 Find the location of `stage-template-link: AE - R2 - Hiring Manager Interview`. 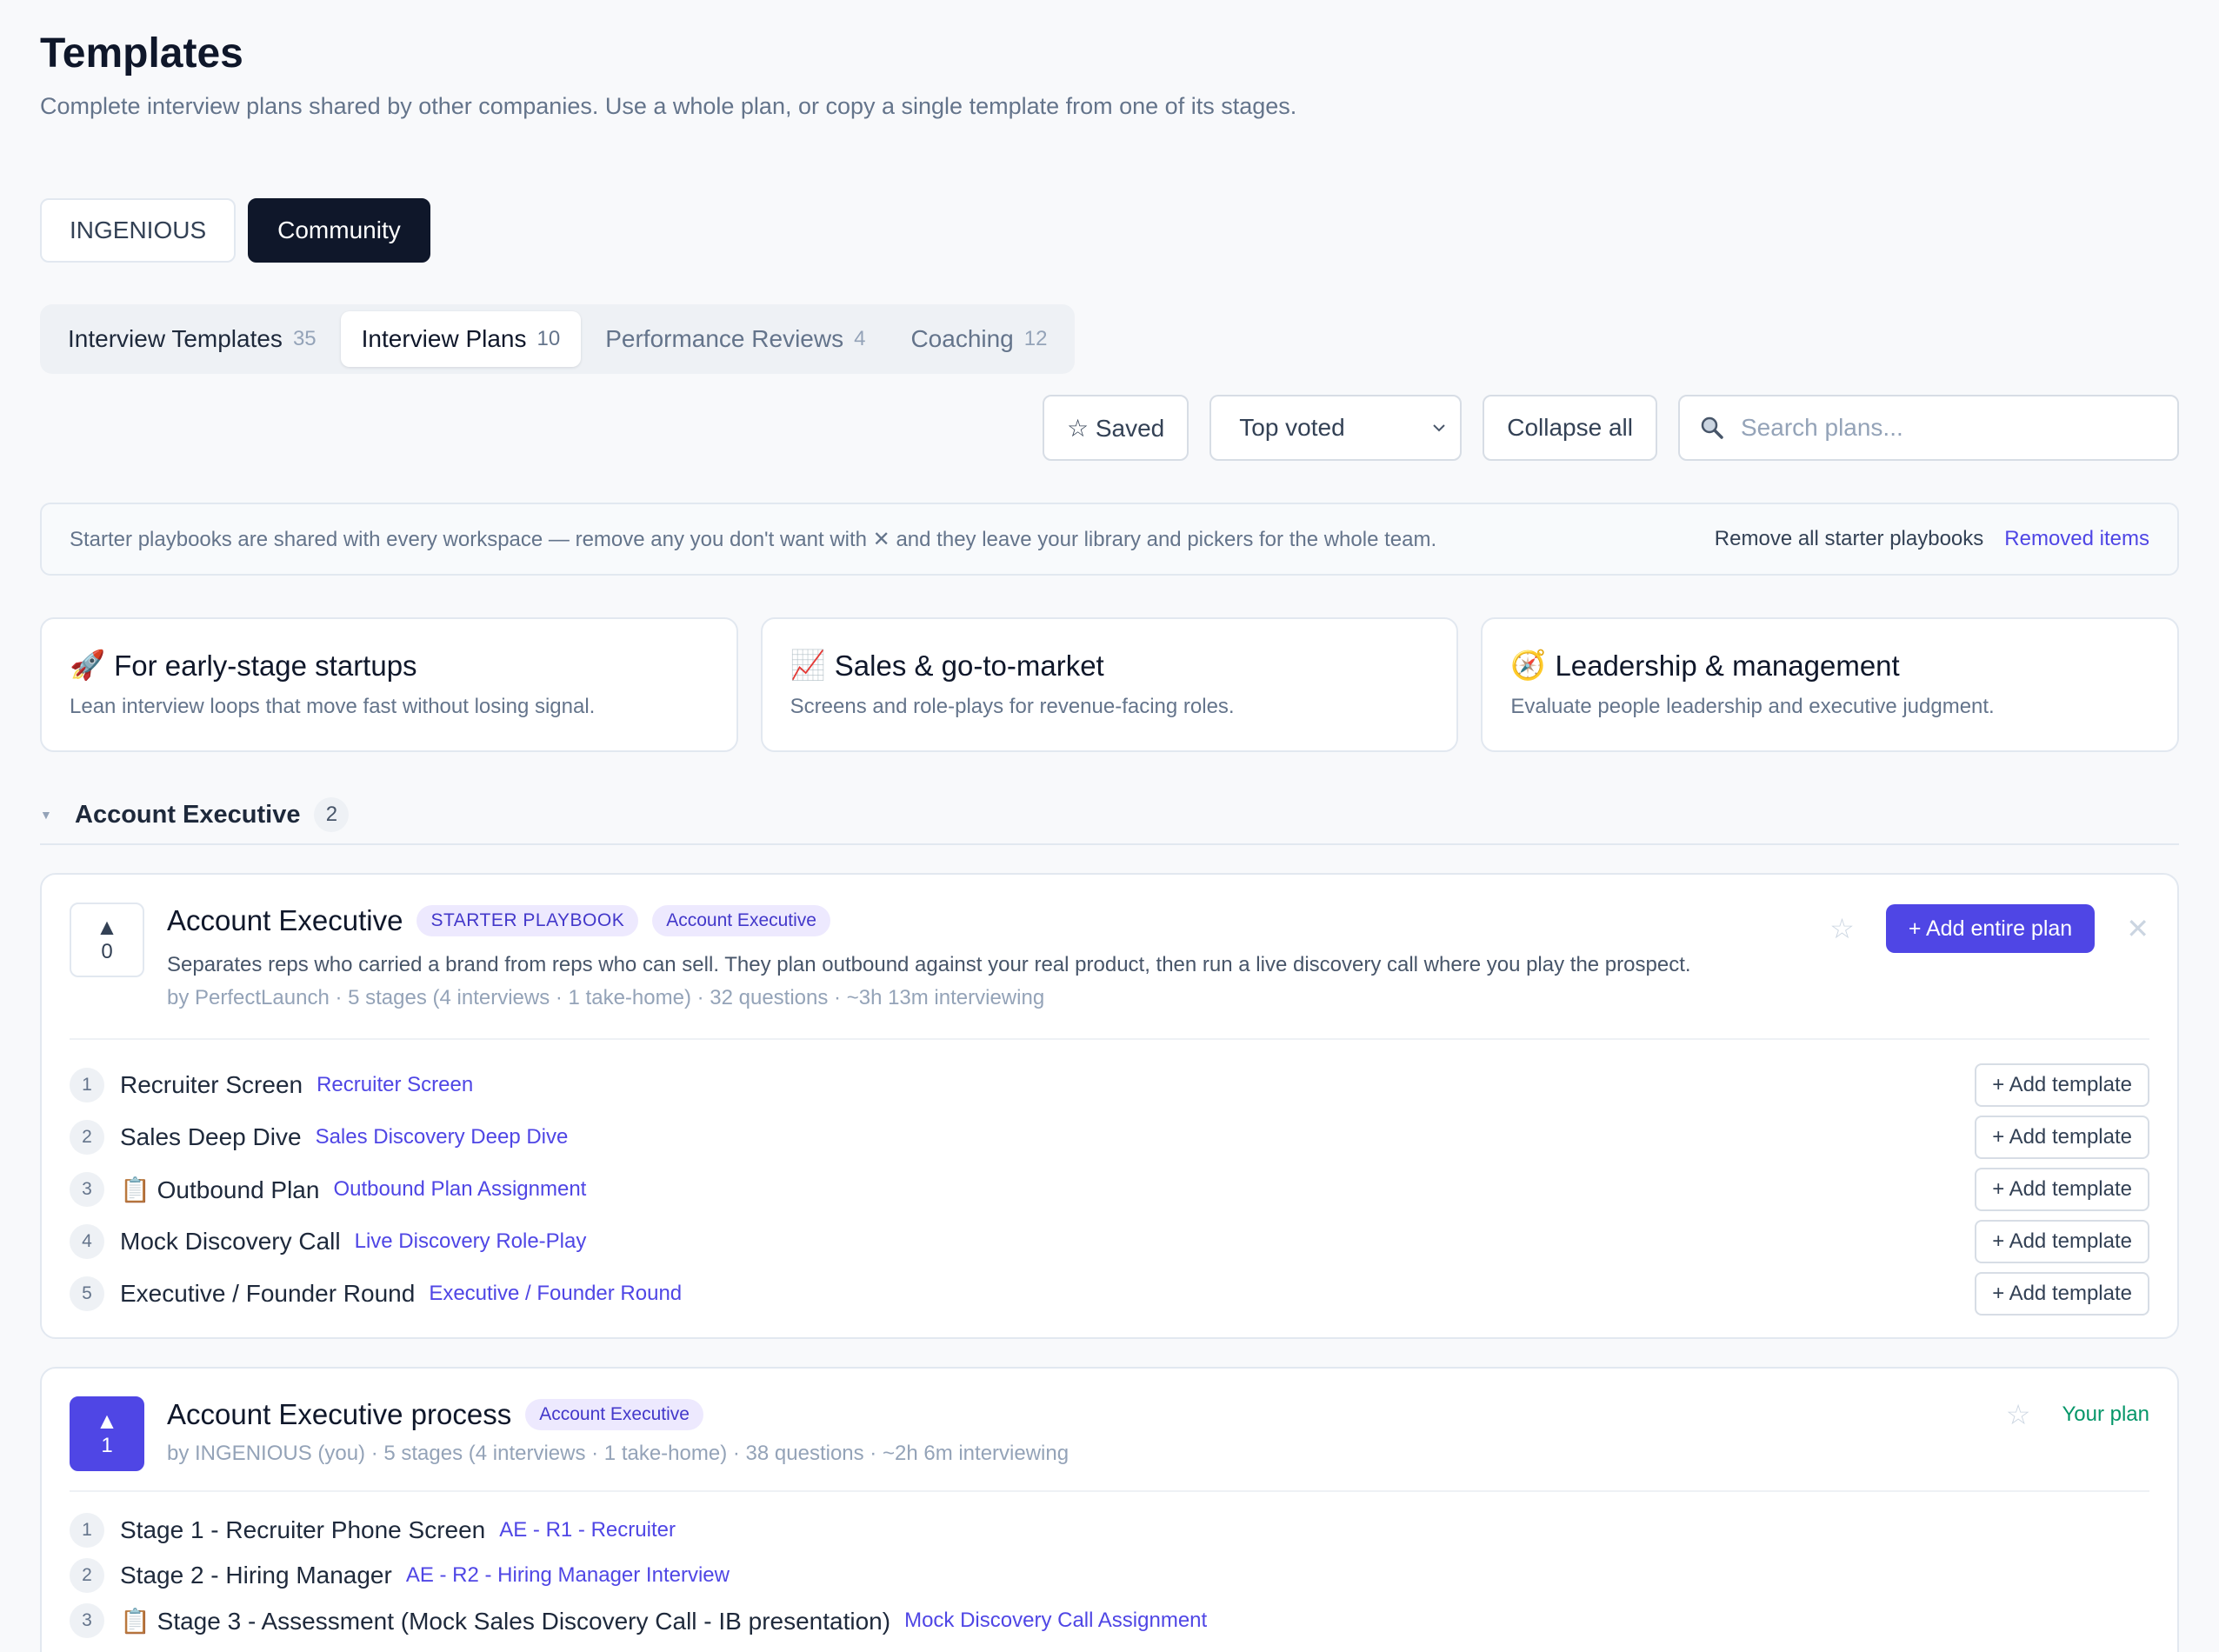

stage-template-link: AE - R2 - Hiring Manager Interview is located at coordinates (568, 1575).